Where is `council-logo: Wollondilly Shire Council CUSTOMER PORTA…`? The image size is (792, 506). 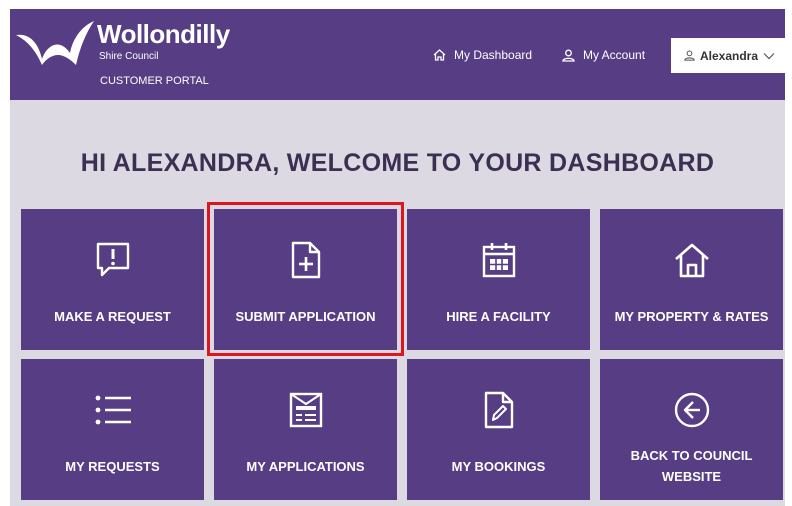
council-logo: Wollondilly Shire Council CUSTOMER PORTA… is located at coordinates (124, 55).